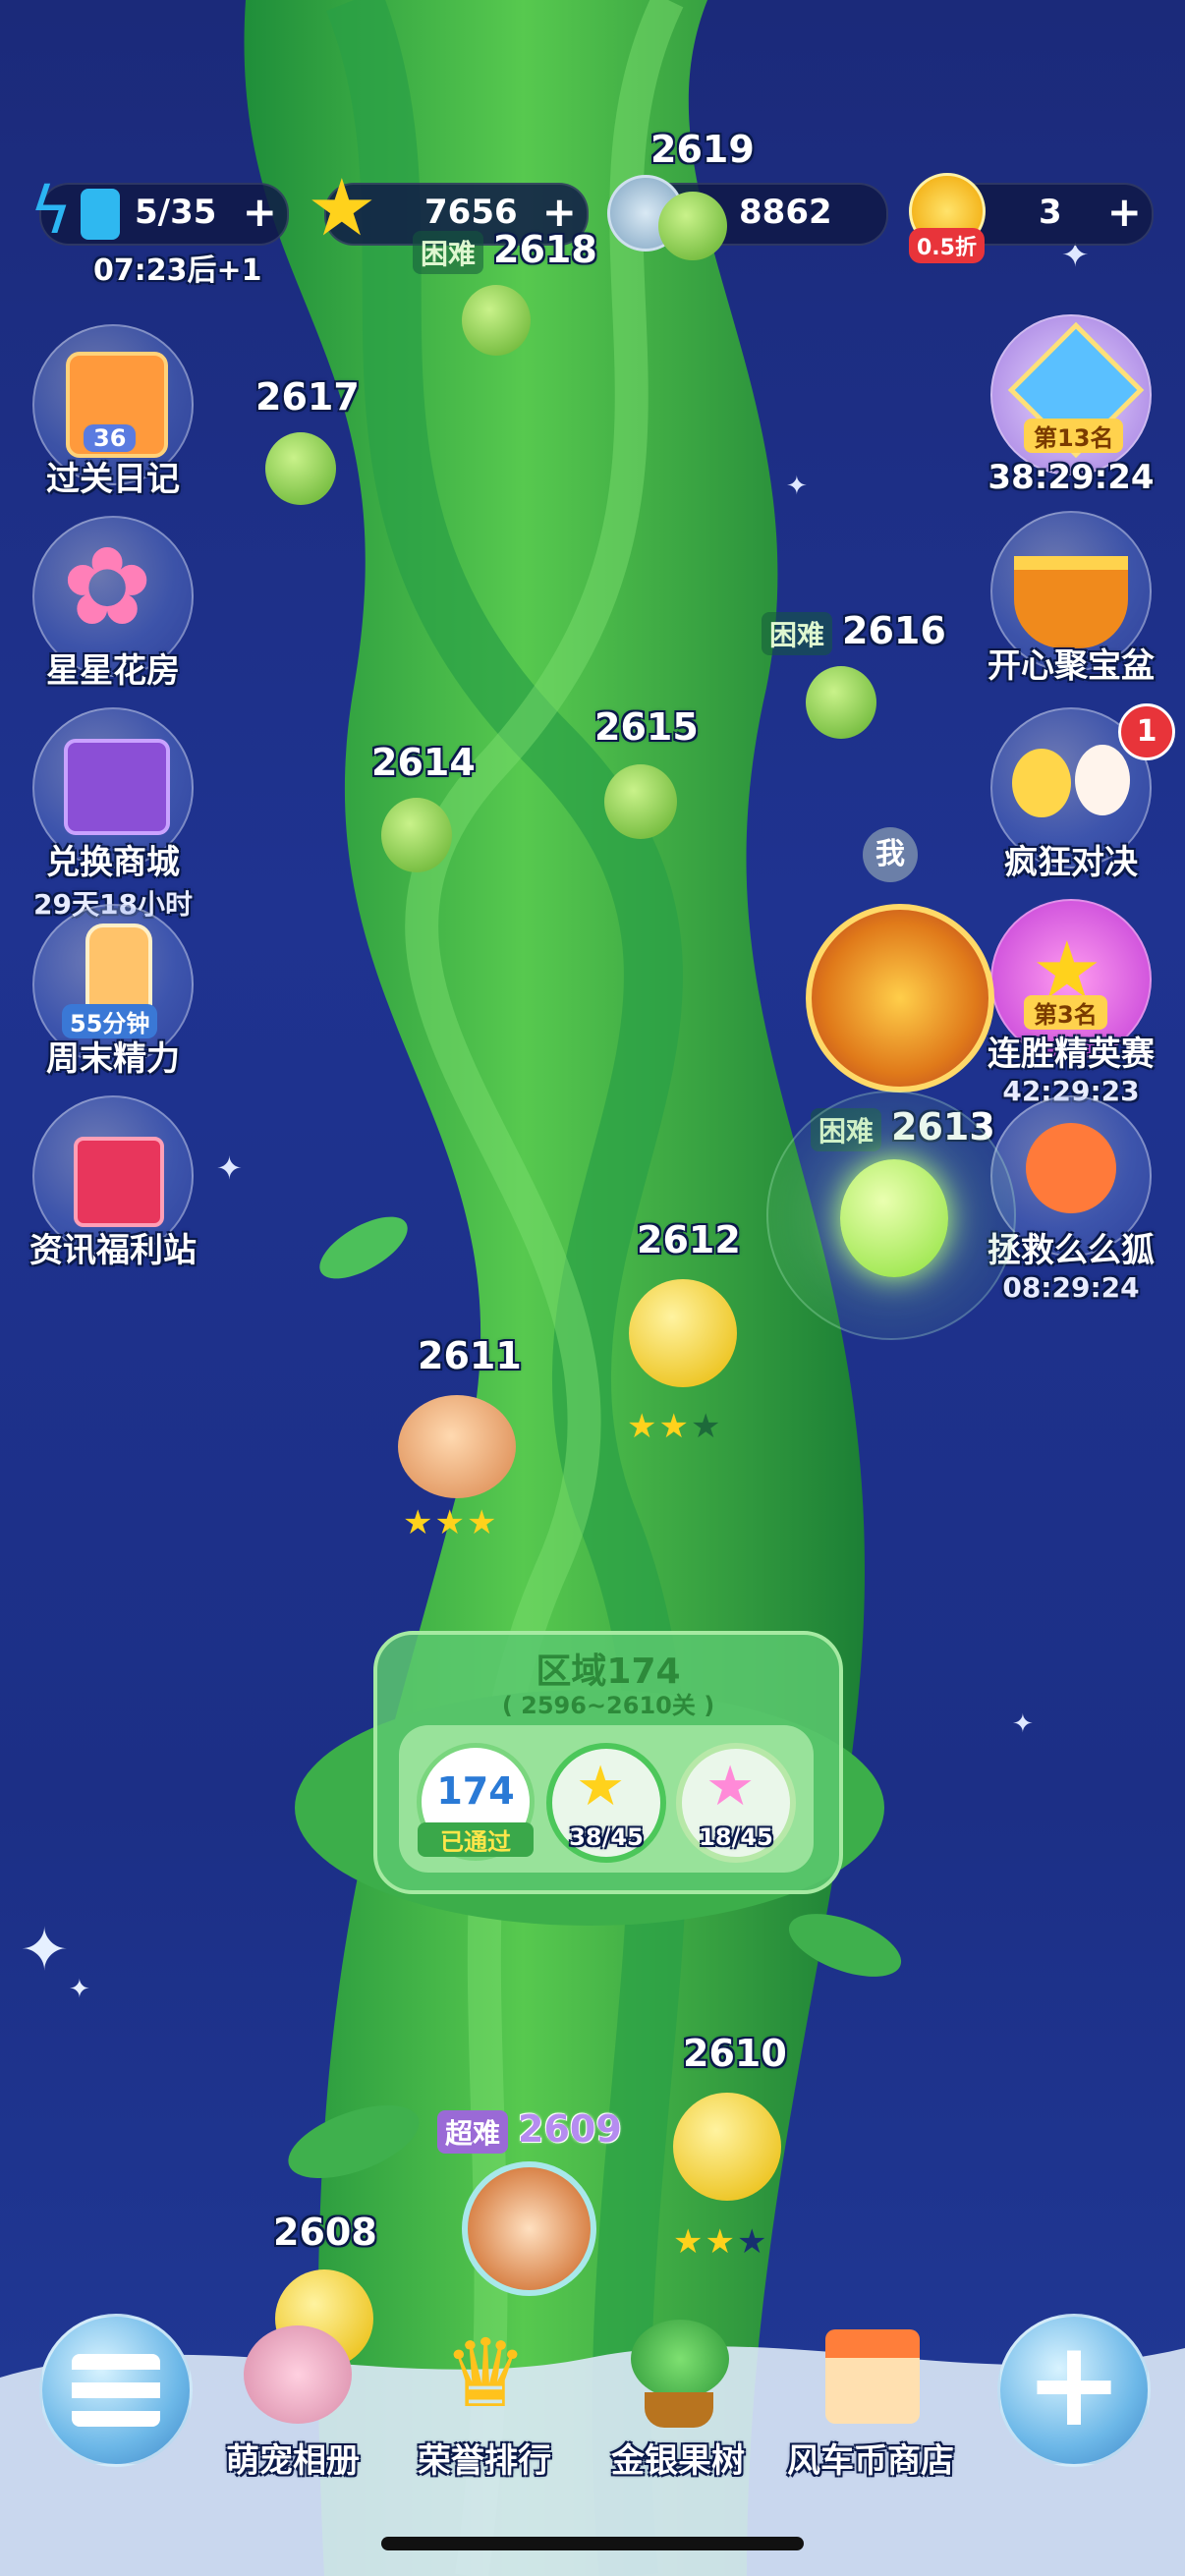 The width and height of the screenshot is (1185, 2576). I want to click on energy-timer: 07:23后+1, so click(178, 270).